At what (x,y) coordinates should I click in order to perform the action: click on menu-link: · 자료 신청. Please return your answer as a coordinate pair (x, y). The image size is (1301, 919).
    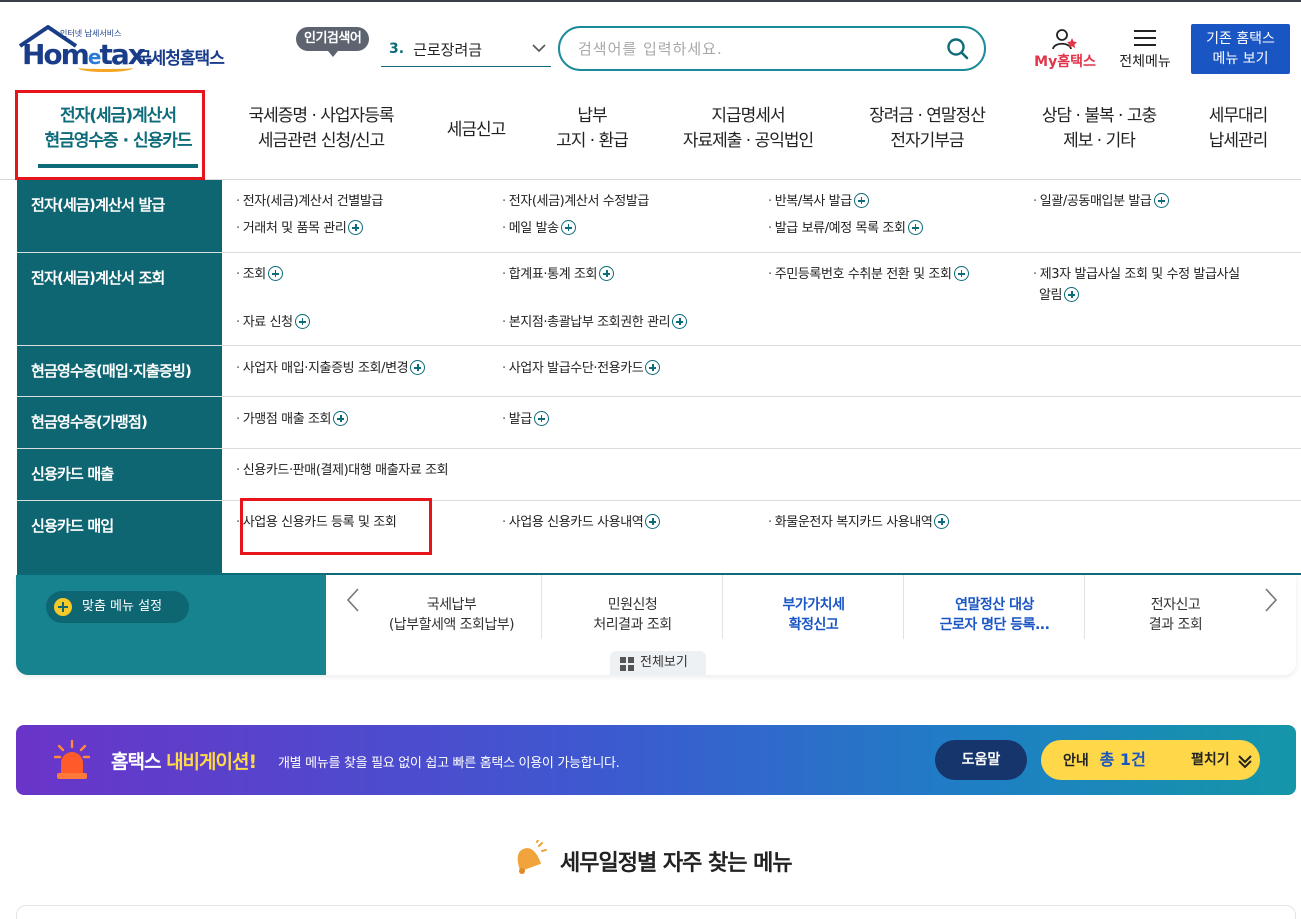
    Looking at the image, I should click on (273, 323).